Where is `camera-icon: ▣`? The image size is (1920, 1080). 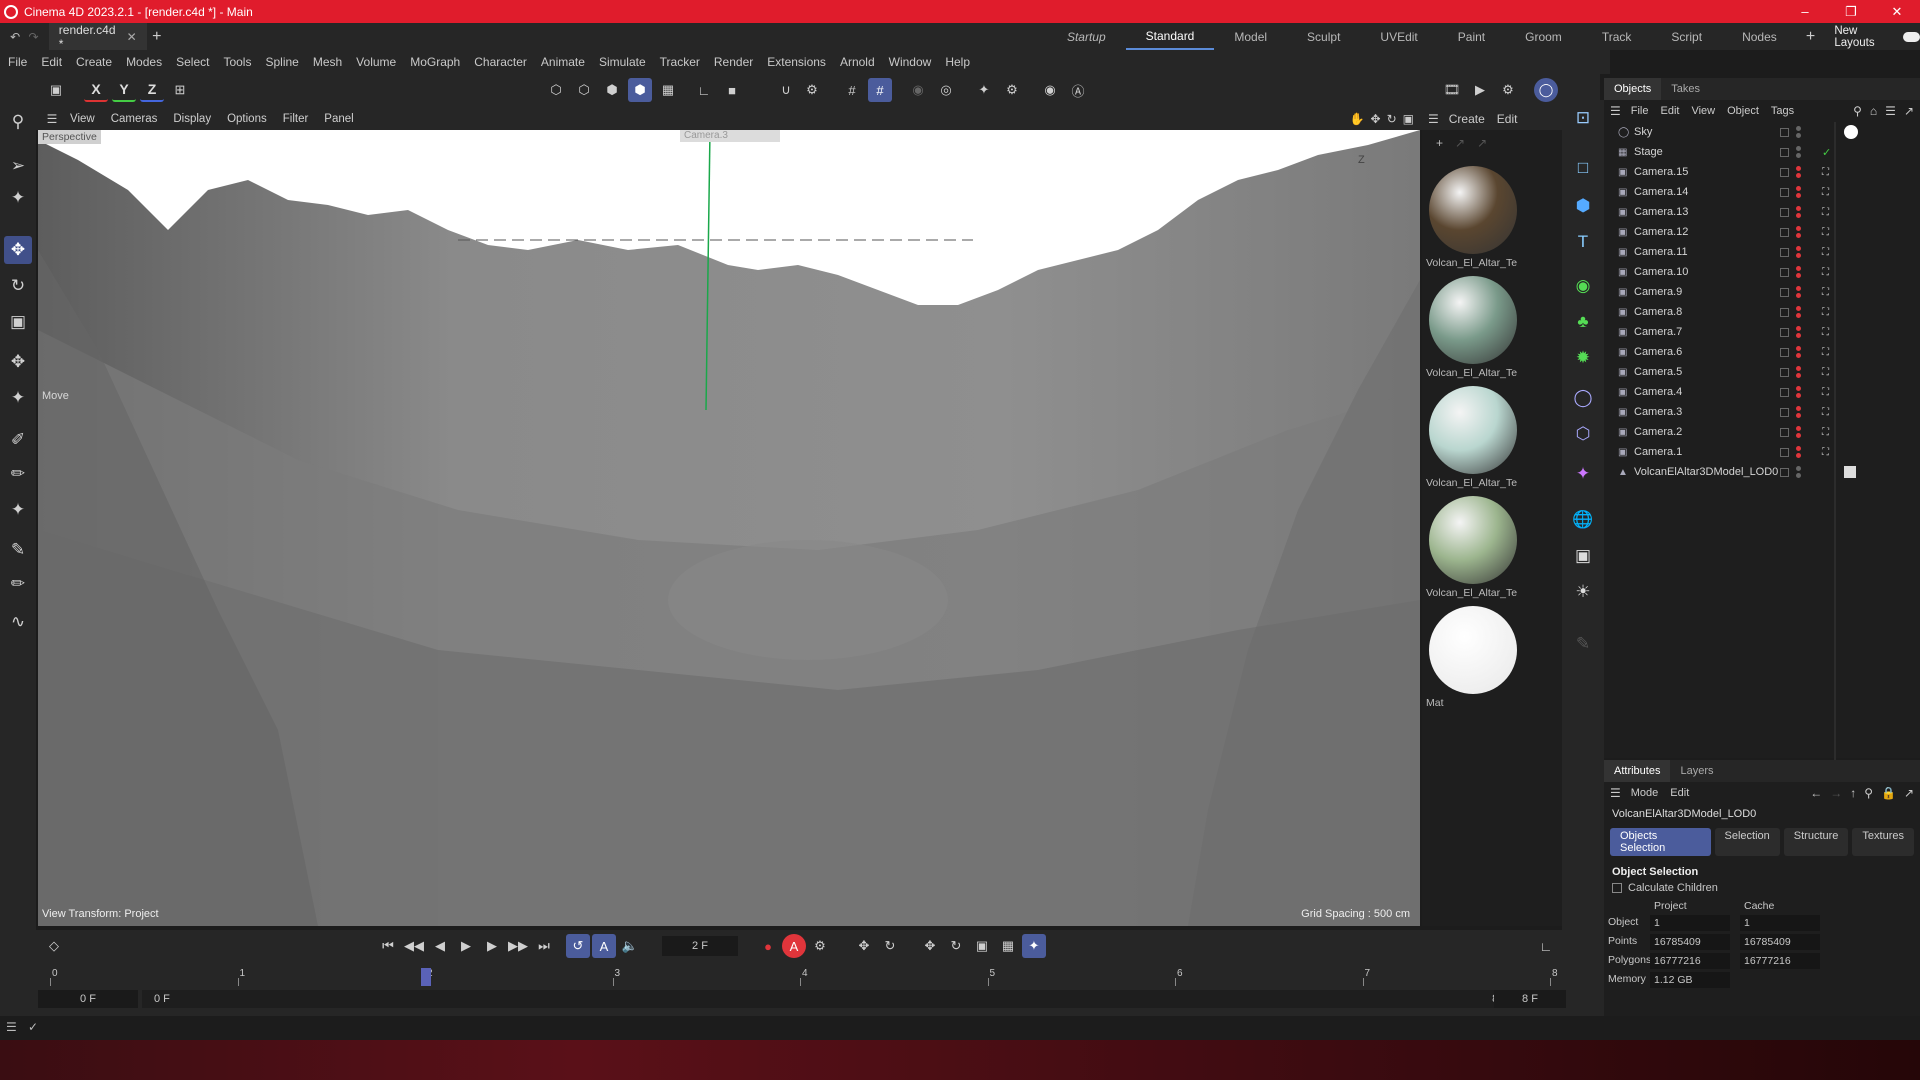
camera-icon: ▣ is located at coordinates (1583, 556).